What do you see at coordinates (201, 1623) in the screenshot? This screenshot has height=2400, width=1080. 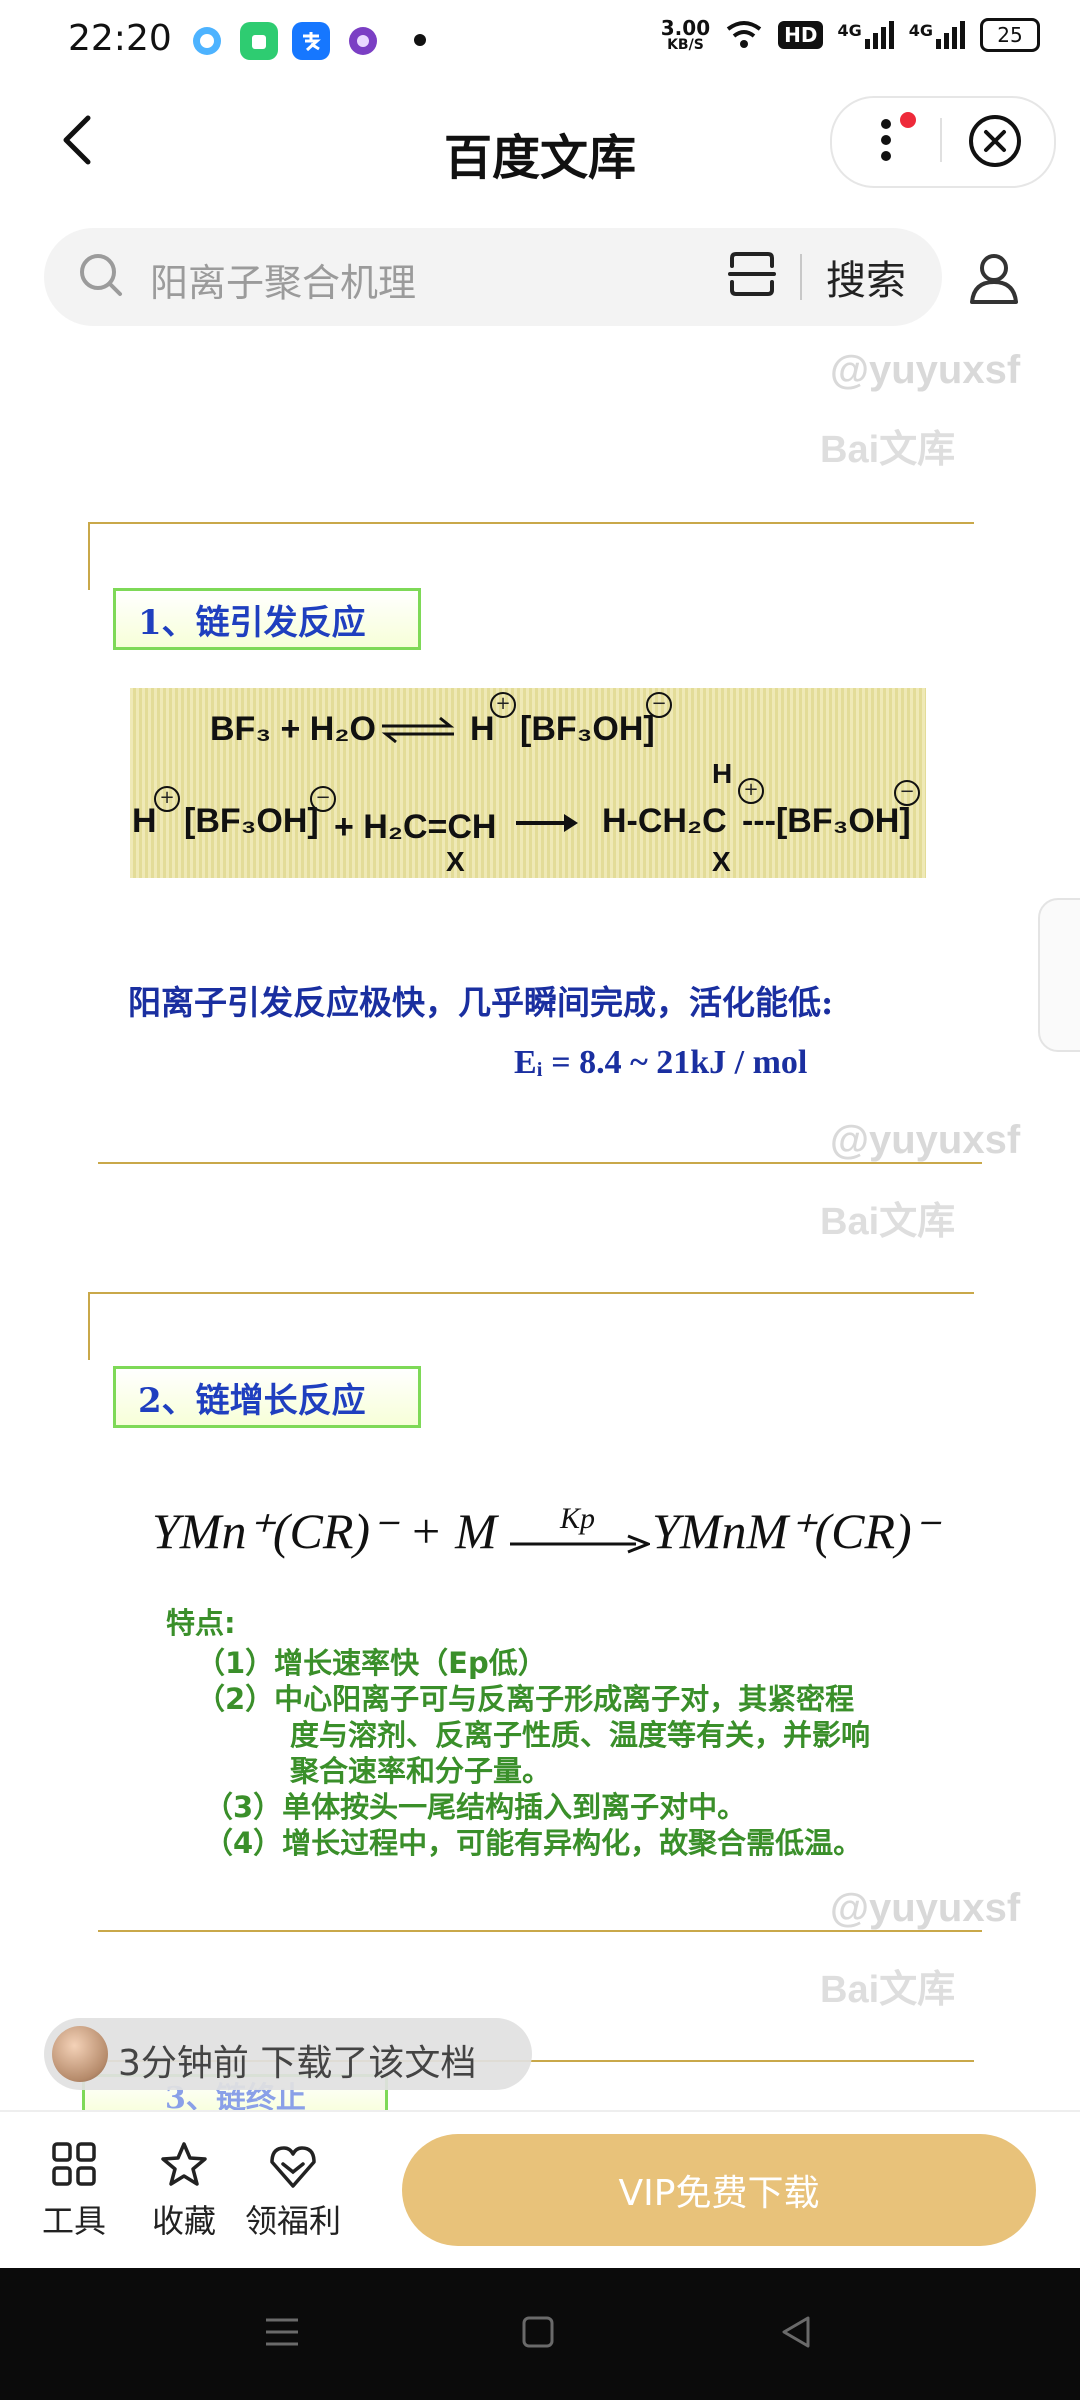 I see `features-title: 特点:` at bounding box center [201, 1623].